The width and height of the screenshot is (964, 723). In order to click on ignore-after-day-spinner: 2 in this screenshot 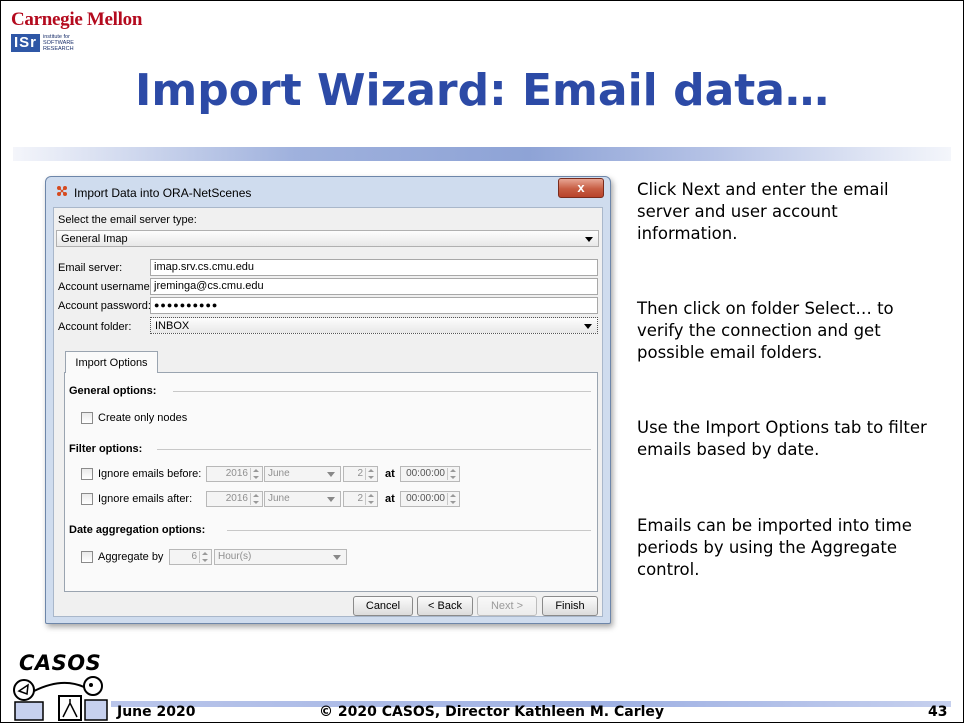, I will do `click(360, 499)`.